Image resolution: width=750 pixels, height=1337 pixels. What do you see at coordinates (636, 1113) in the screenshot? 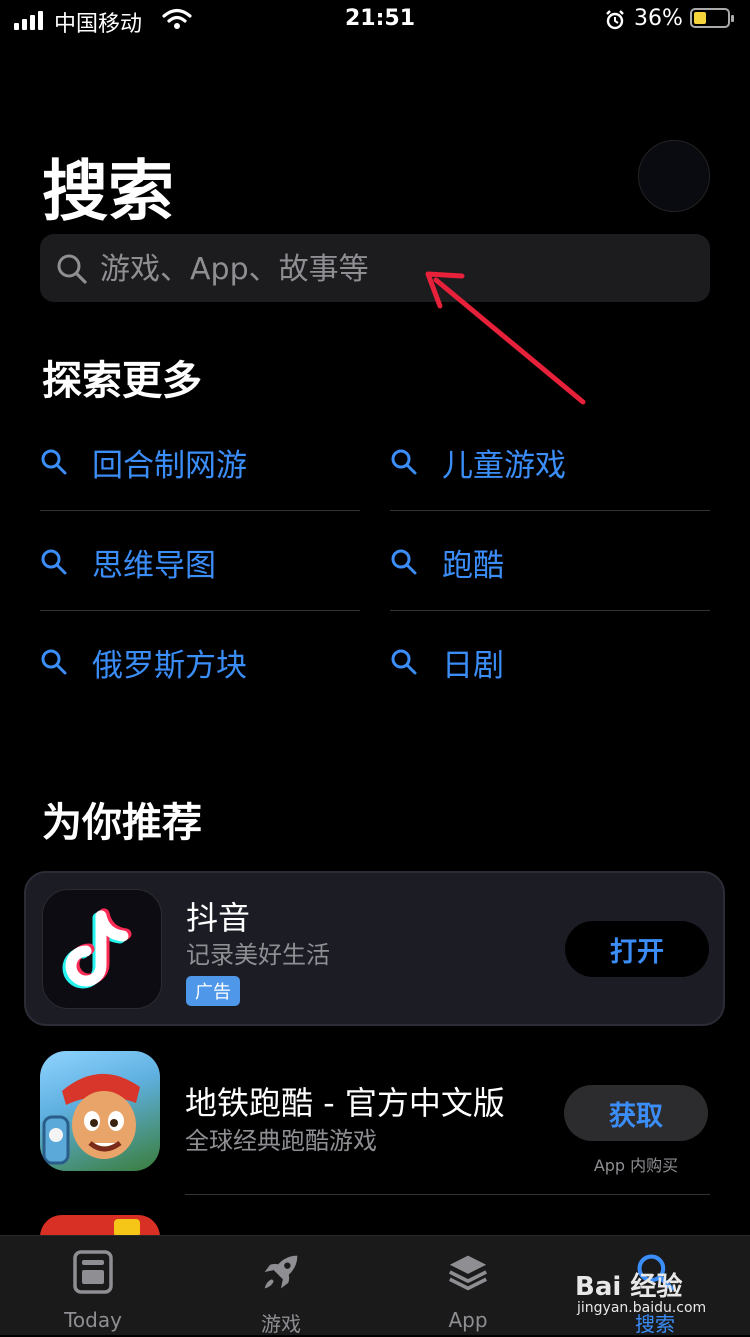
I see `get-button: 获取` at bounding box center [636, 1113].